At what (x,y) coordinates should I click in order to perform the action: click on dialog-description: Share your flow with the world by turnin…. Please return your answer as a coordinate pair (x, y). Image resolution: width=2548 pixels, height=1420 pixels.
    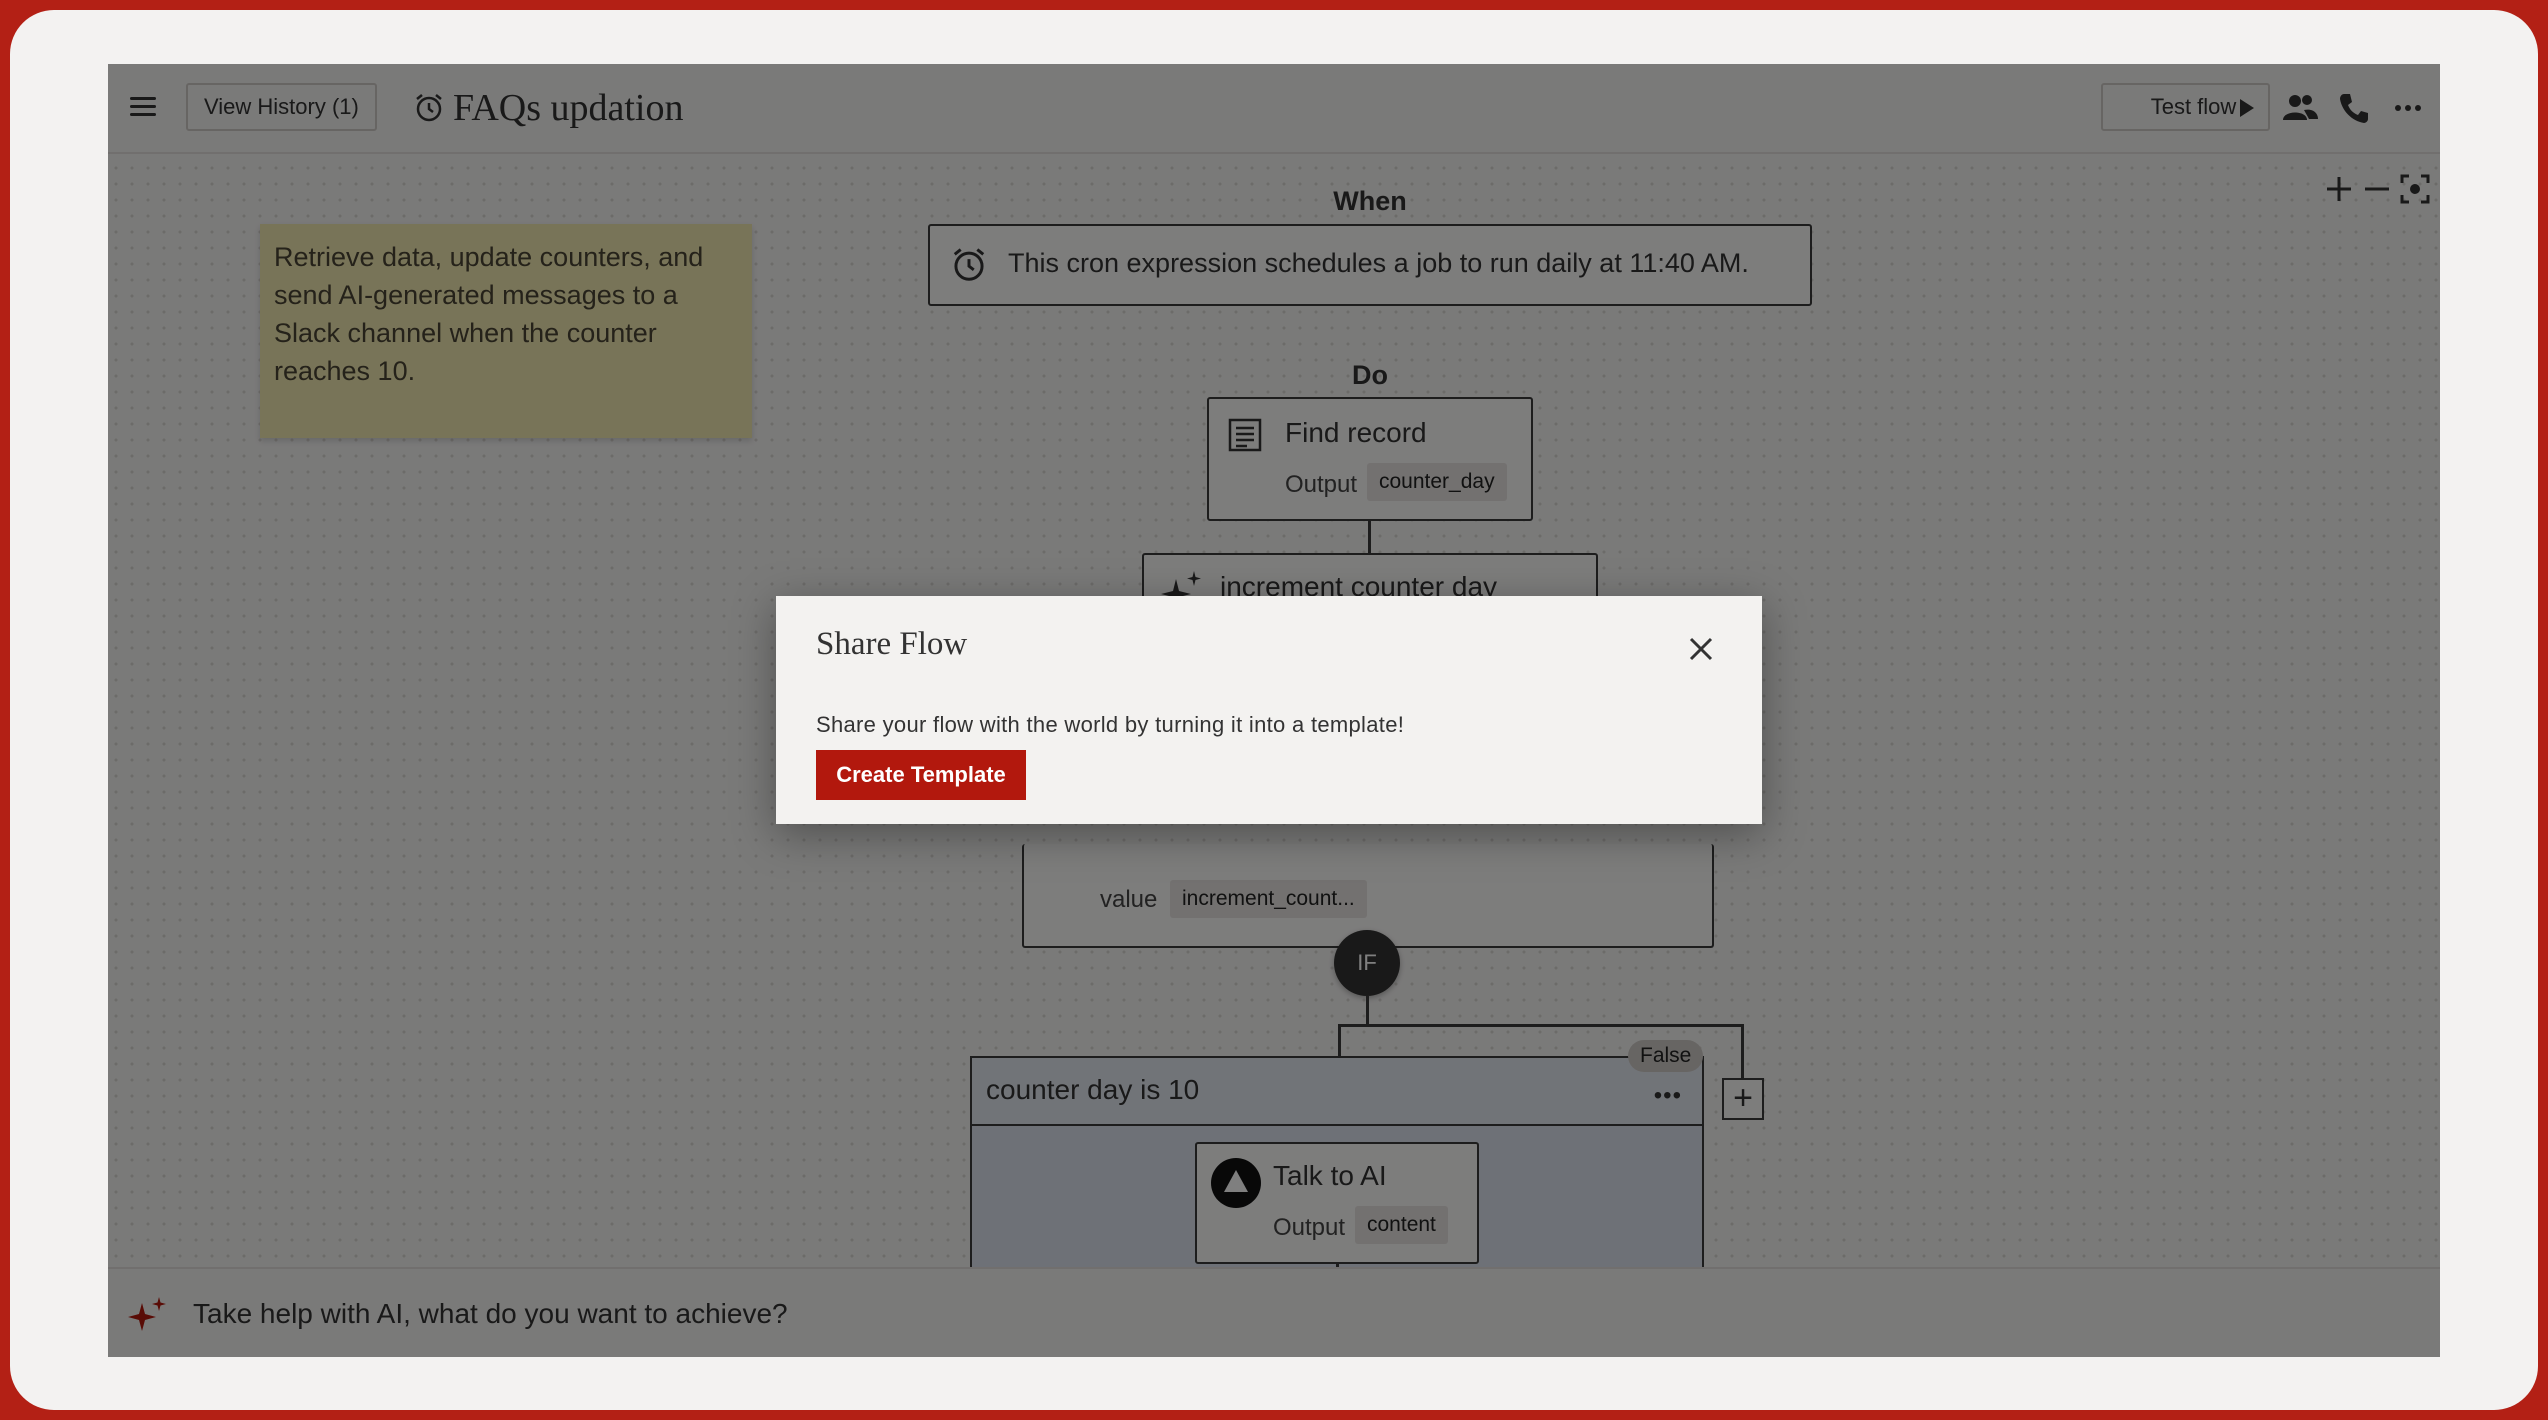
    Looking at the image, I should click on (1110, 724).